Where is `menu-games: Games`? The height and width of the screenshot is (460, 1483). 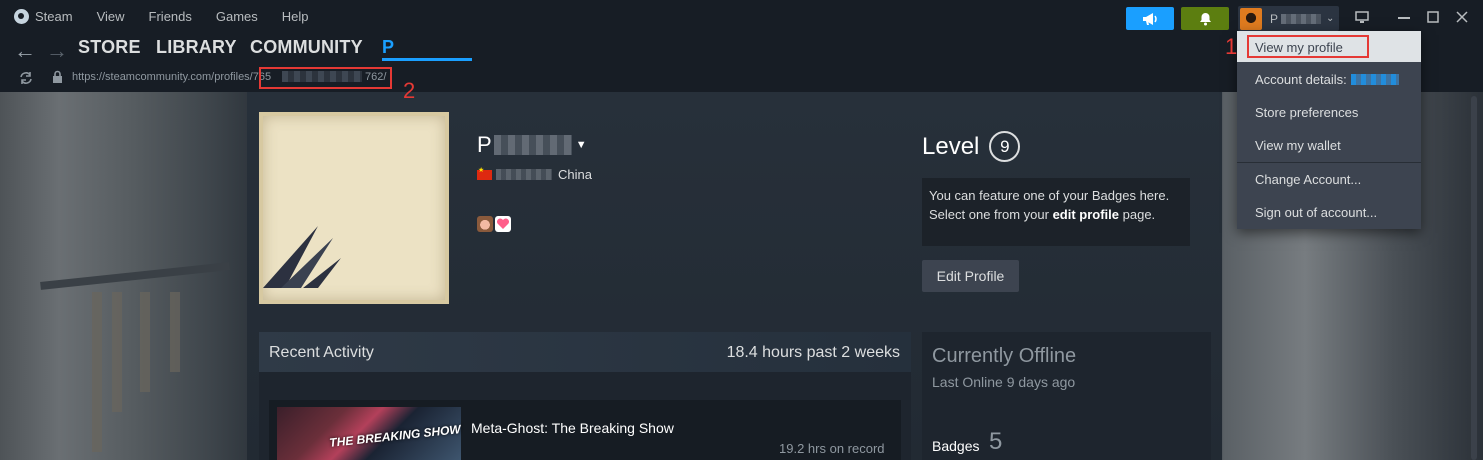 menu-games: Games is located at coordinates (237, 16).